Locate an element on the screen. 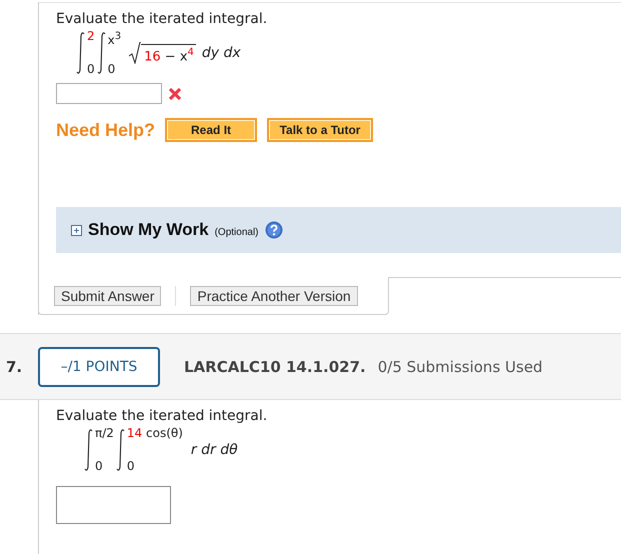  expand-icon is located at coordinates (76, 230).